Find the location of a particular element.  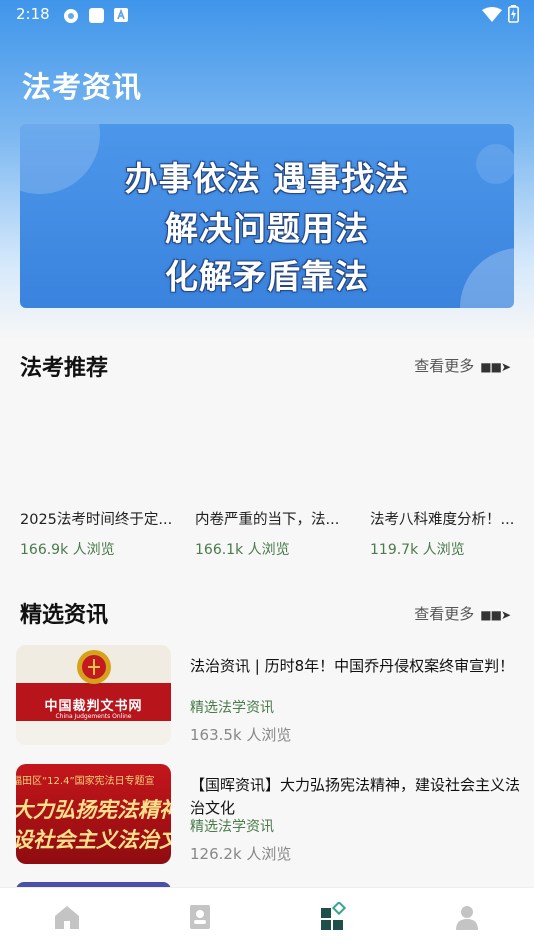

recommend-more-link: 查看更多 ■■➤ is located at coordinates (462, 365).